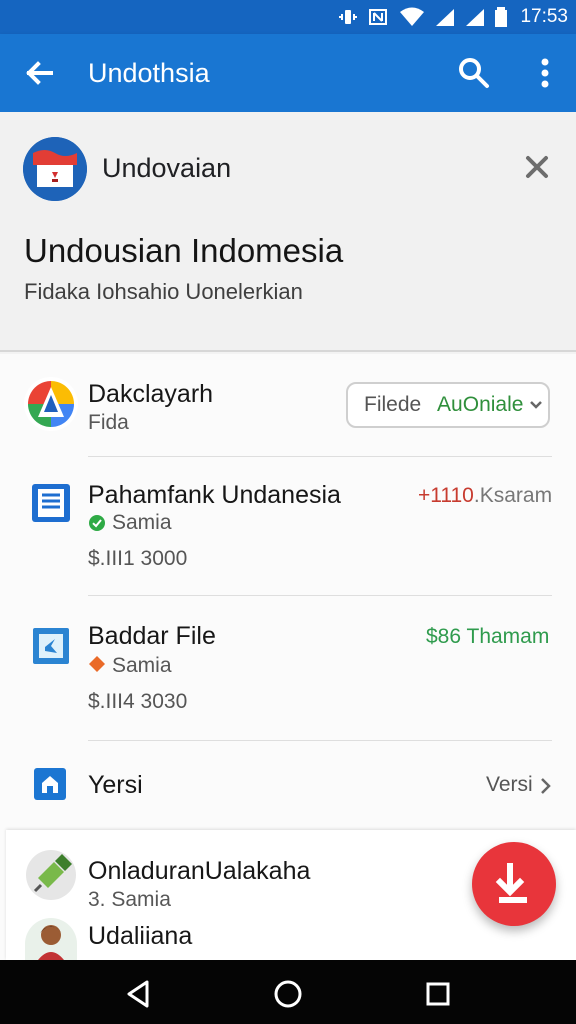  What do you see at coordinates (138, 558) in the screenshot?
I see `transaction-amount: $.III1 3000` at bounding box center [138, 558].